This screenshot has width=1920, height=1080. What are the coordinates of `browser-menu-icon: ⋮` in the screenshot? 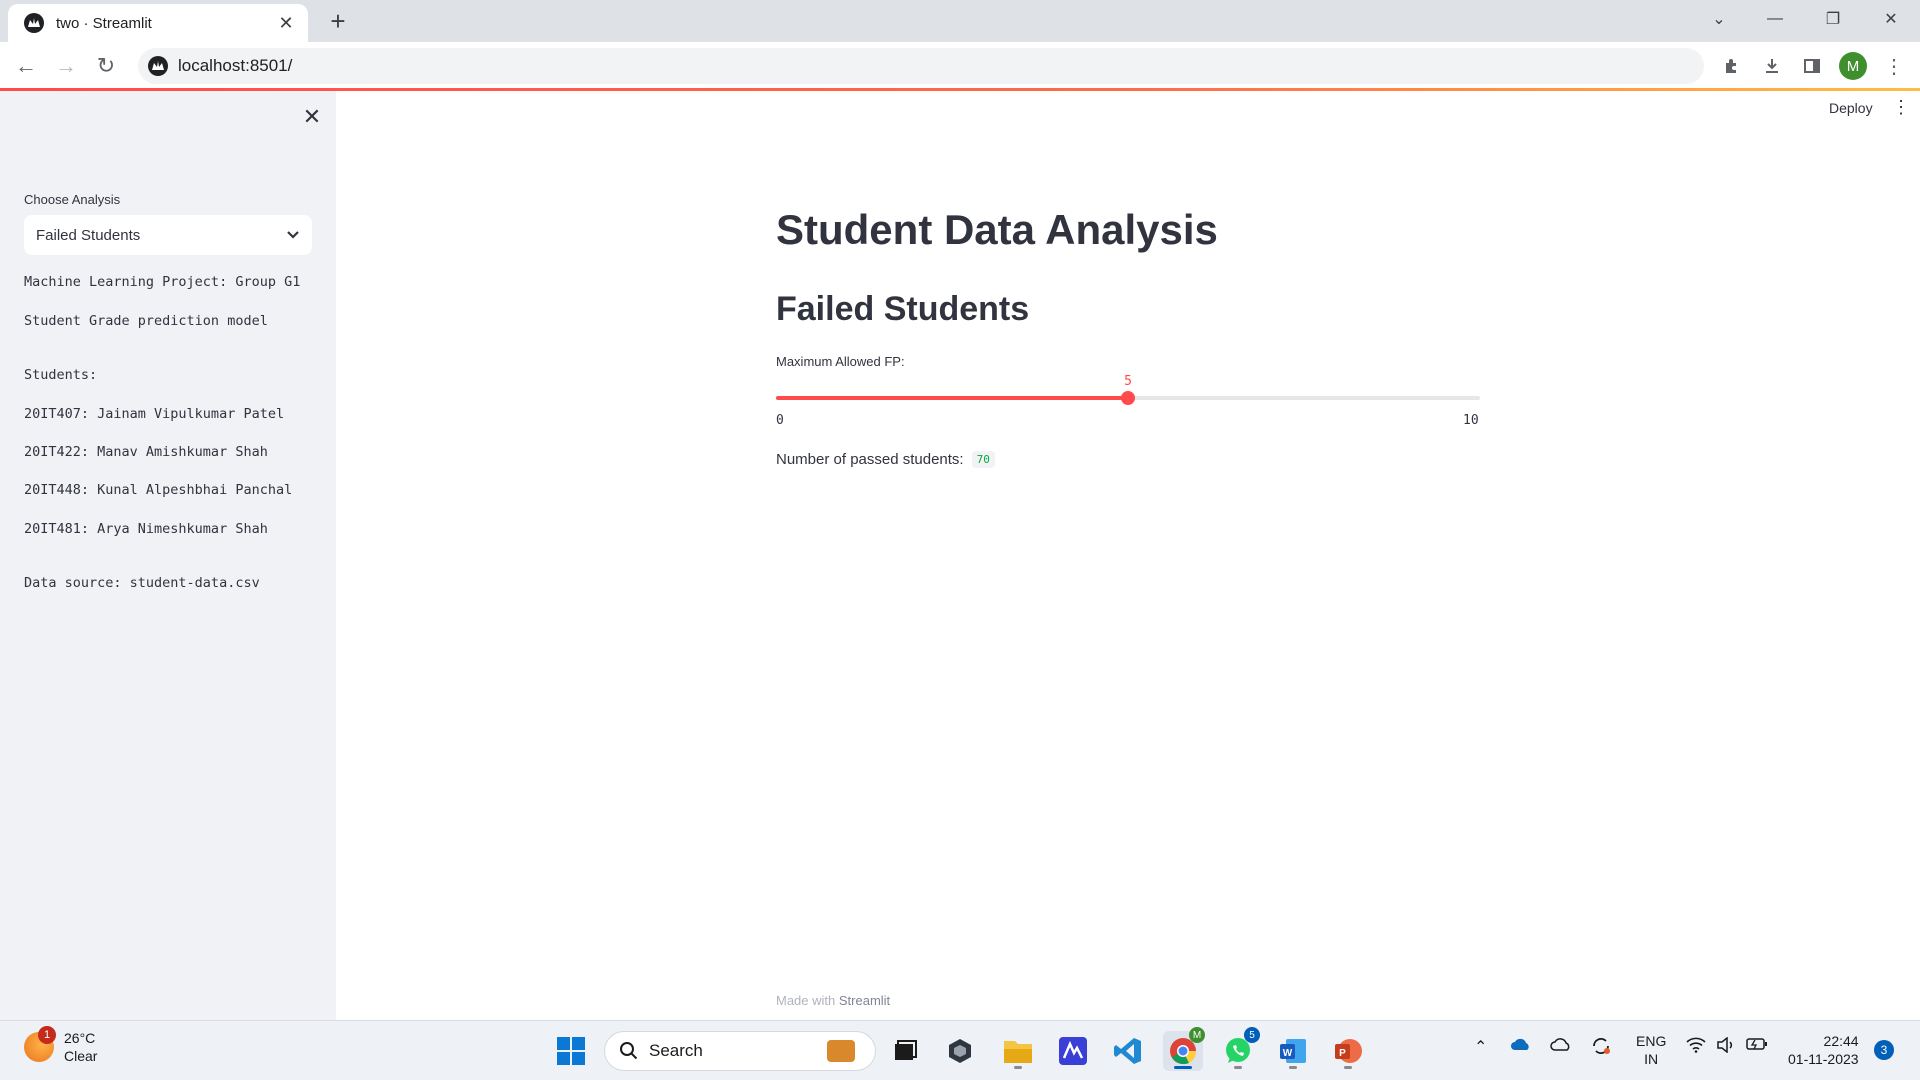 It's located at (1894, 66).